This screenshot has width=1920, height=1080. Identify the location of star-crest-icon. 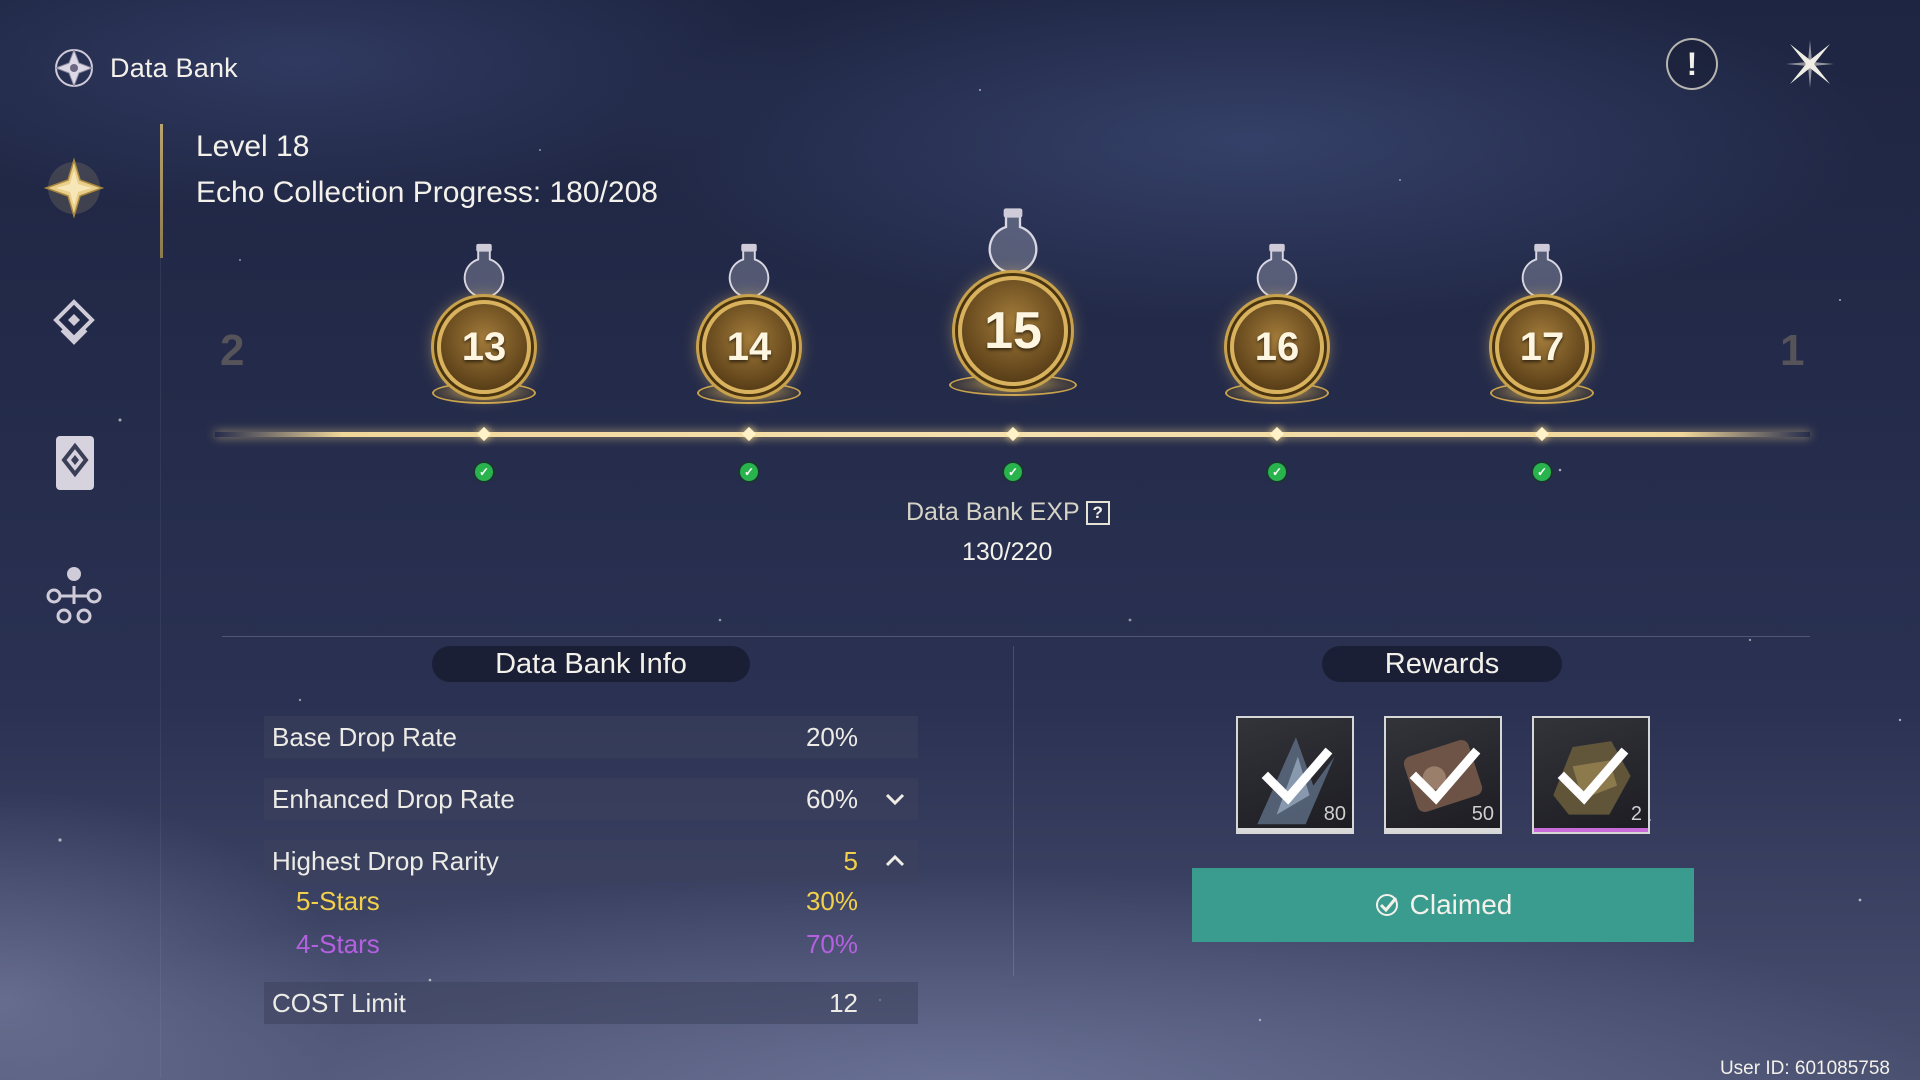
(74, 188).